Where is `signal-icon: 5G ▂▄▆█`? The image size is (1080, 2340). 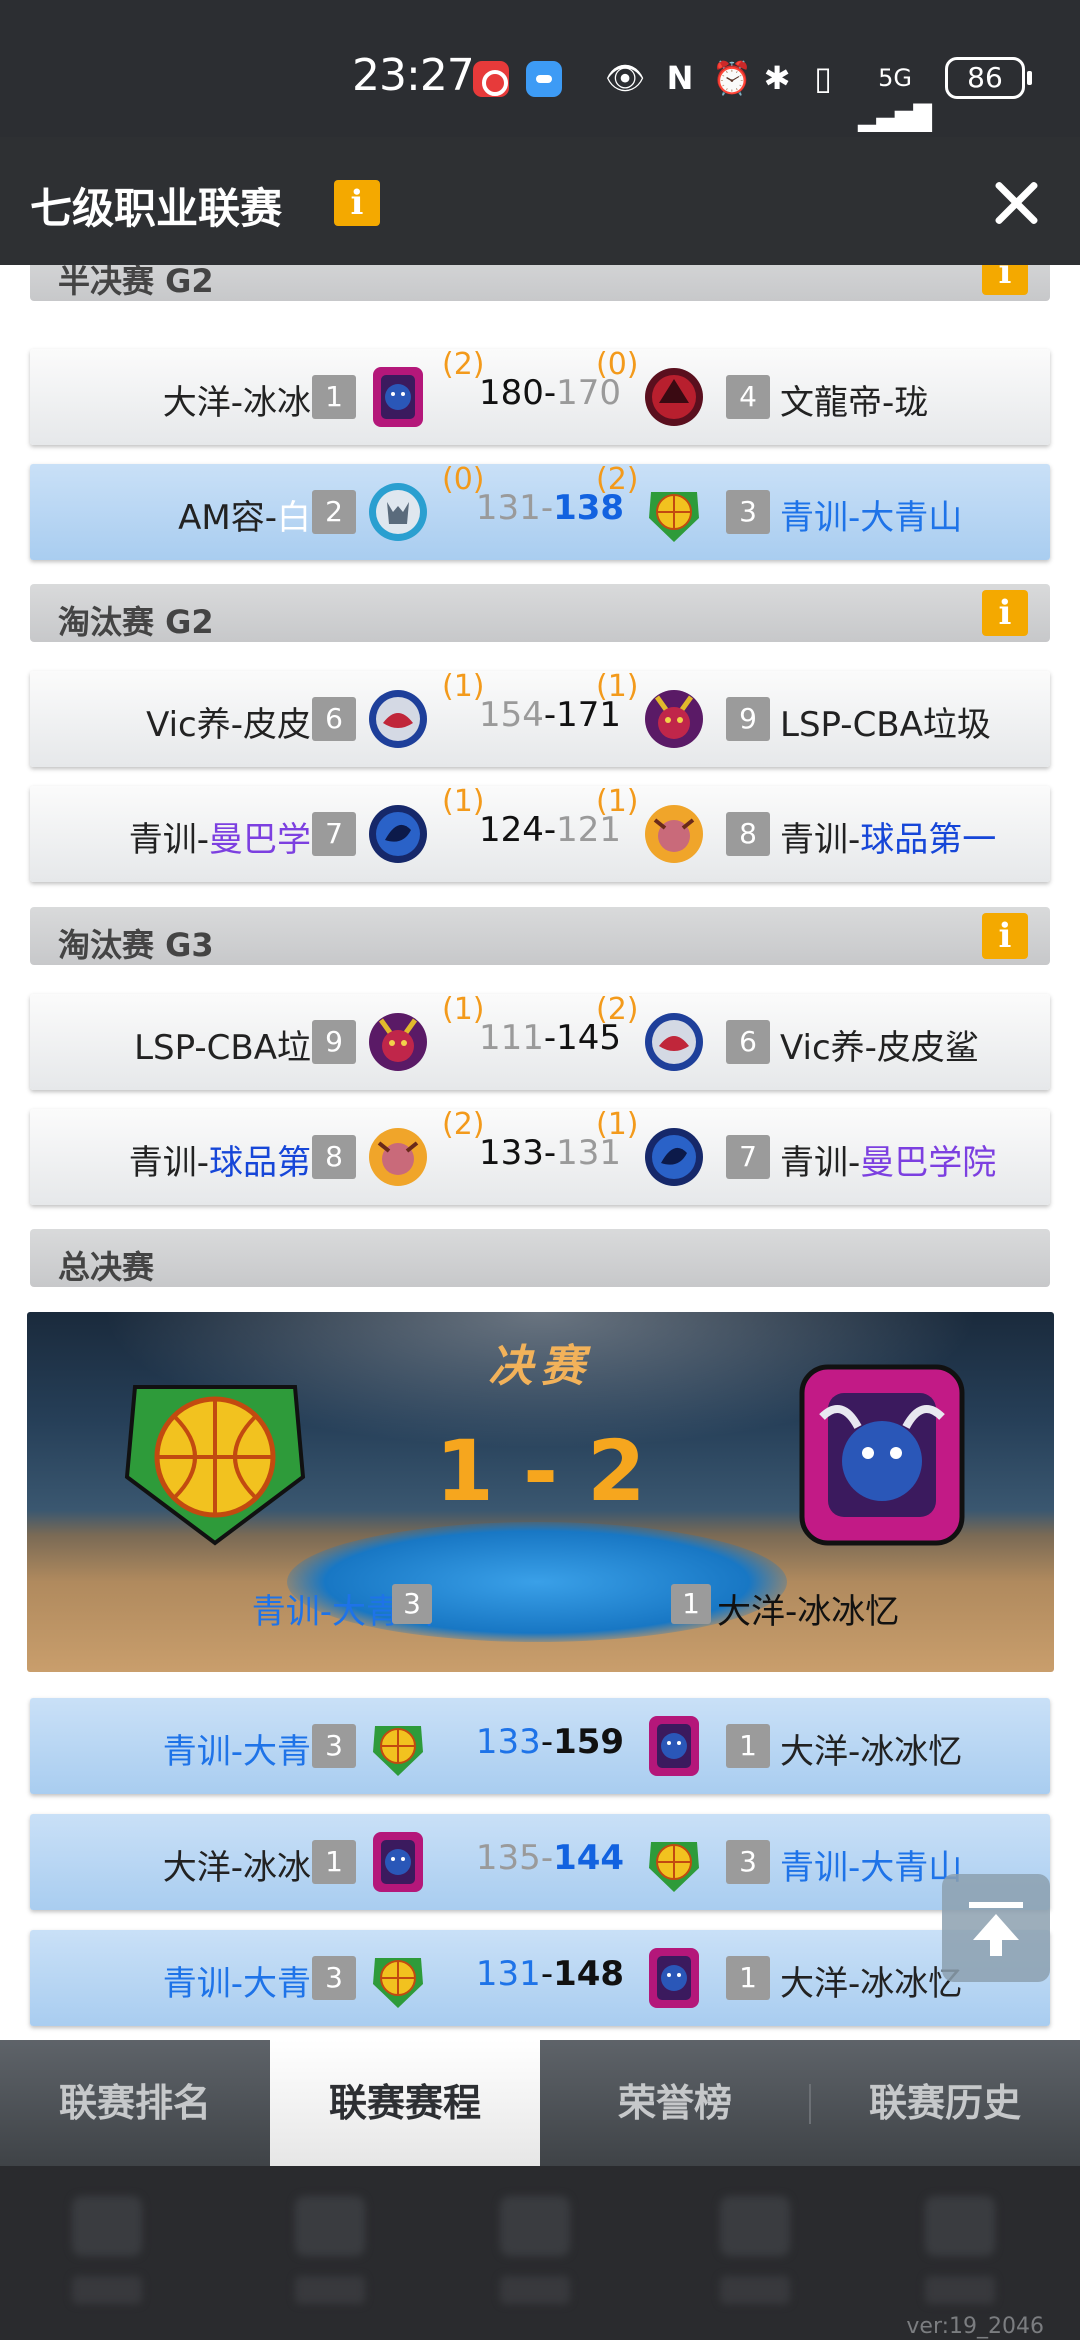
signal-icon: 5G ▂▄▆█ is located at coordinates (895, 98).